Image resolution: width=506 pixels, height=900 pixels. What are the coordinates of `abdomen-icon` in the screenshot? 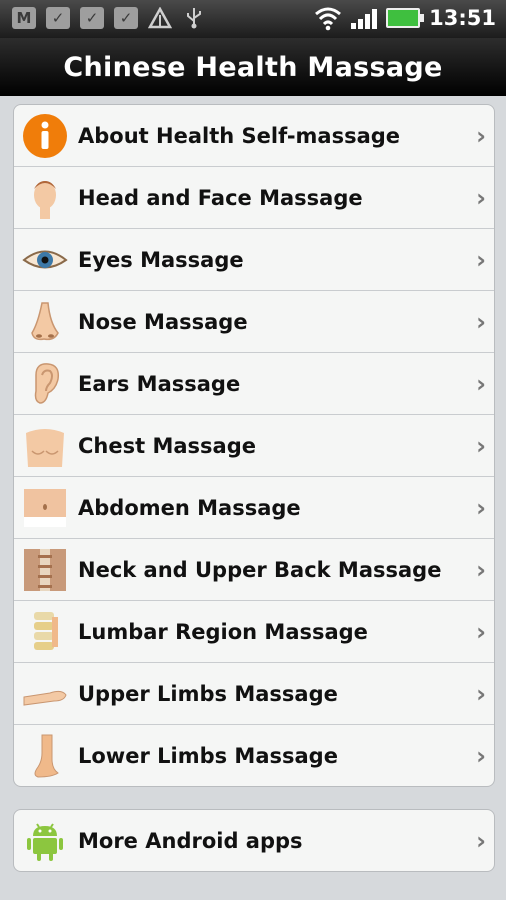 It's located at (45, 508).